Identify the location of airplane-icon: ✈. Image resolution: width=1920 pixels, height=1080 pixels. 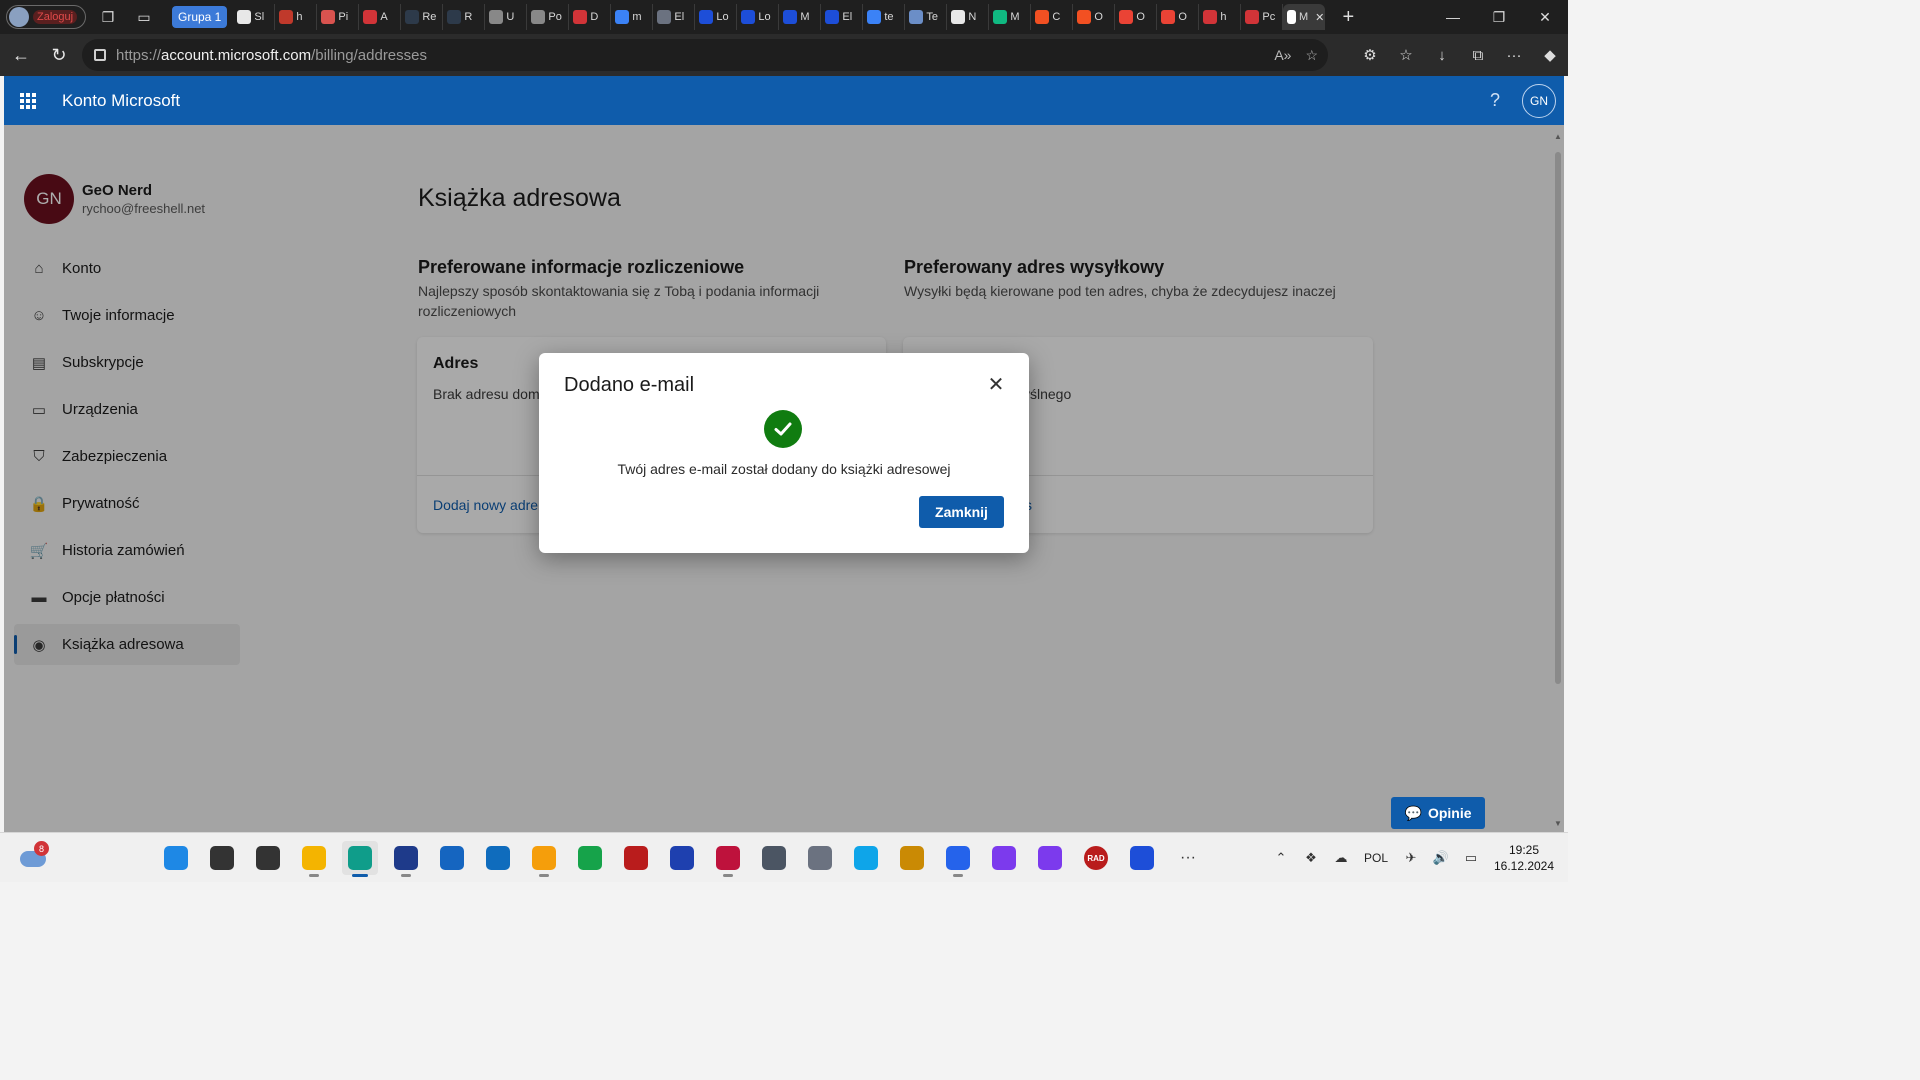
(1411, 858).